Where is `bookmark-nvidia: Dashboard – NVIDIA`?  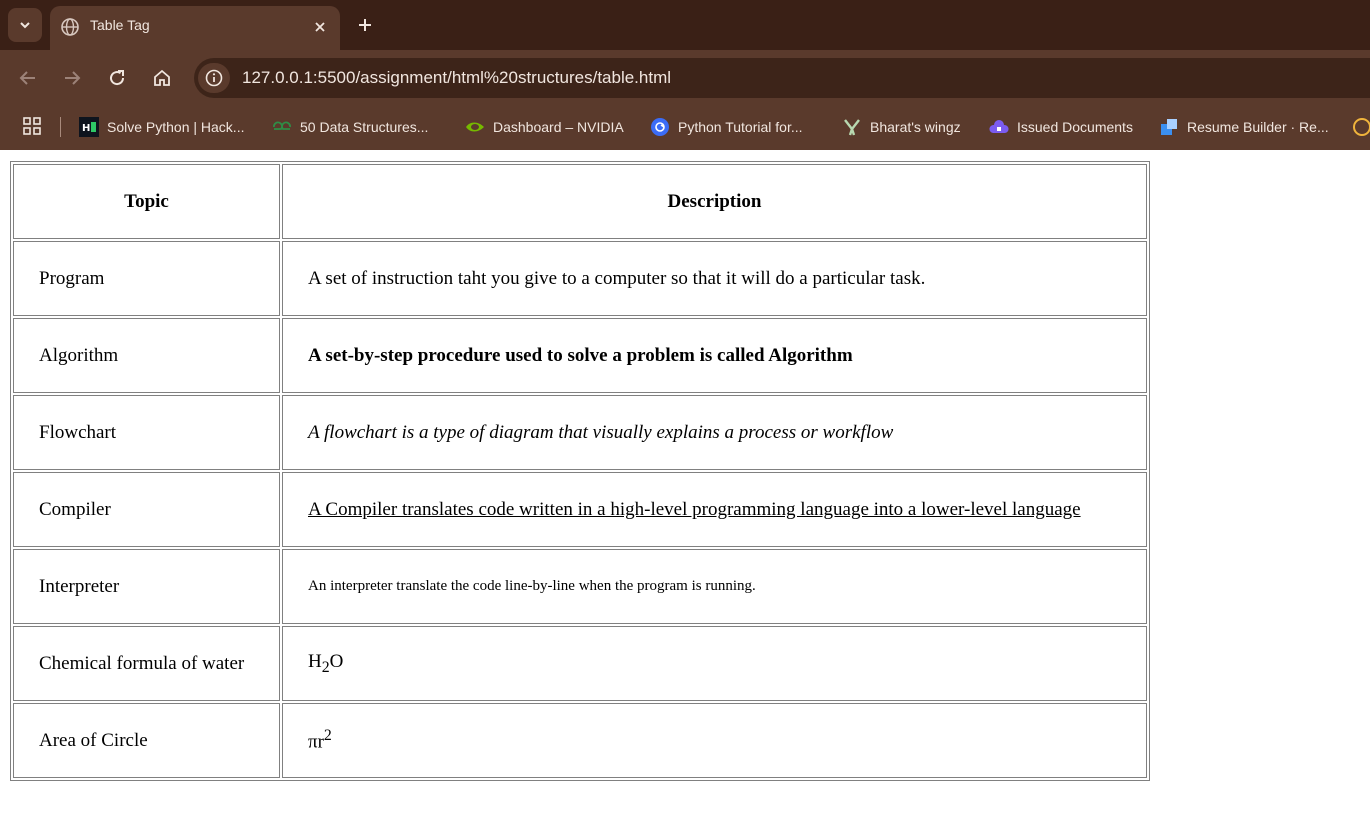 bookmark-nvidia: Dashboard – NVIDIA is located at coordinates (544, 127).